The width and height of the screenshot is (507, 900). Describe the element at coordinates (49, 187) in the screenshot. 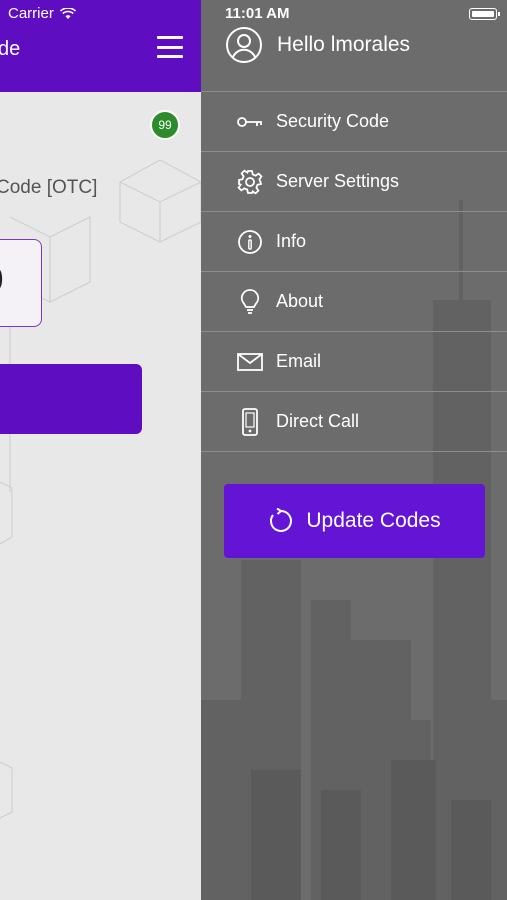

I see `otc-code-label: Code [OTC]` at that location.